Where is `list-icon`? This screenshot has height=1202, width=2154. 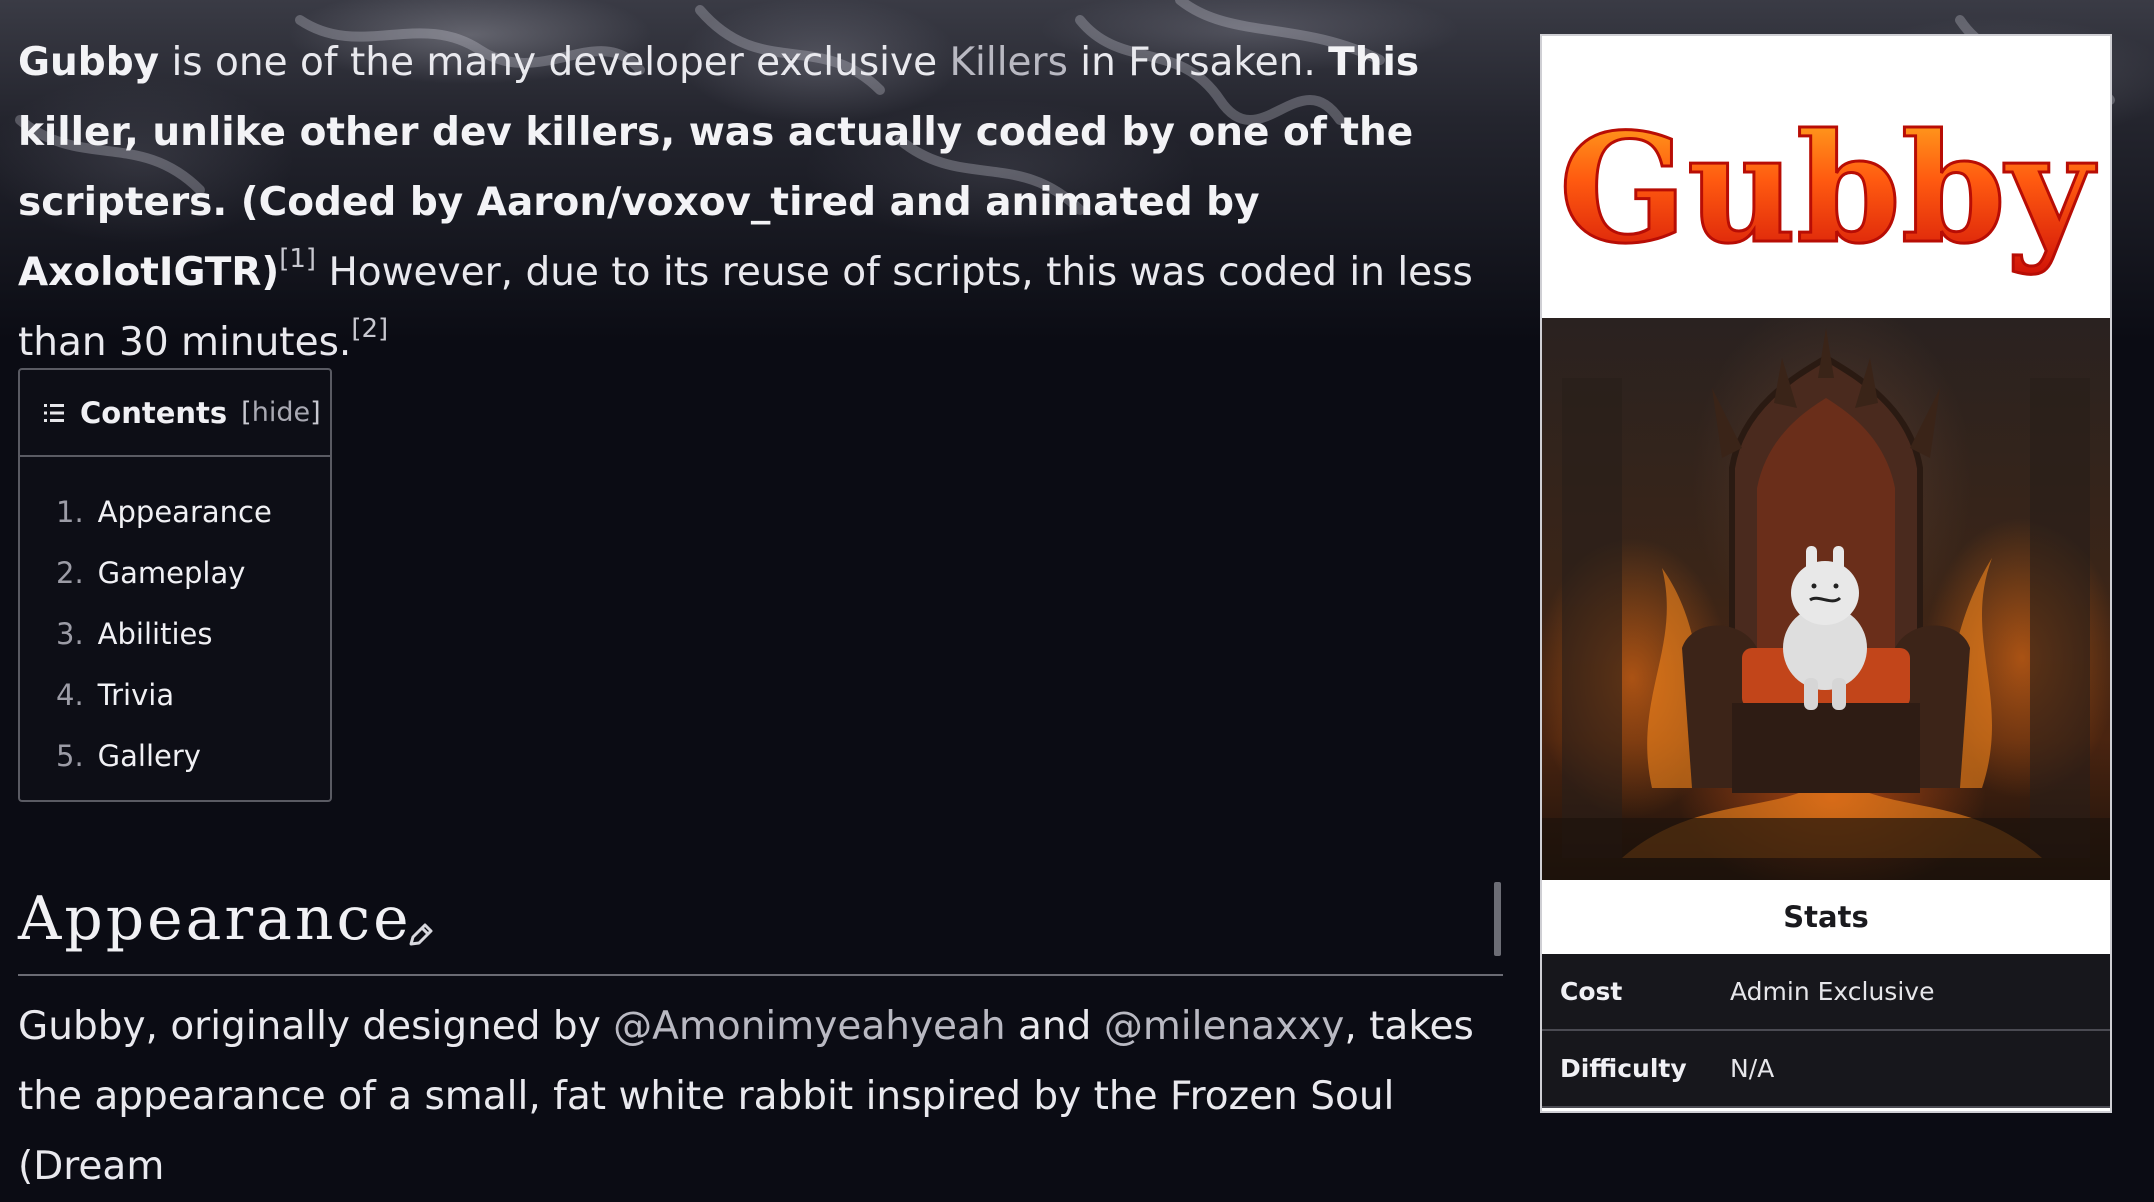 list-icon is located at coordinates (54, 413).